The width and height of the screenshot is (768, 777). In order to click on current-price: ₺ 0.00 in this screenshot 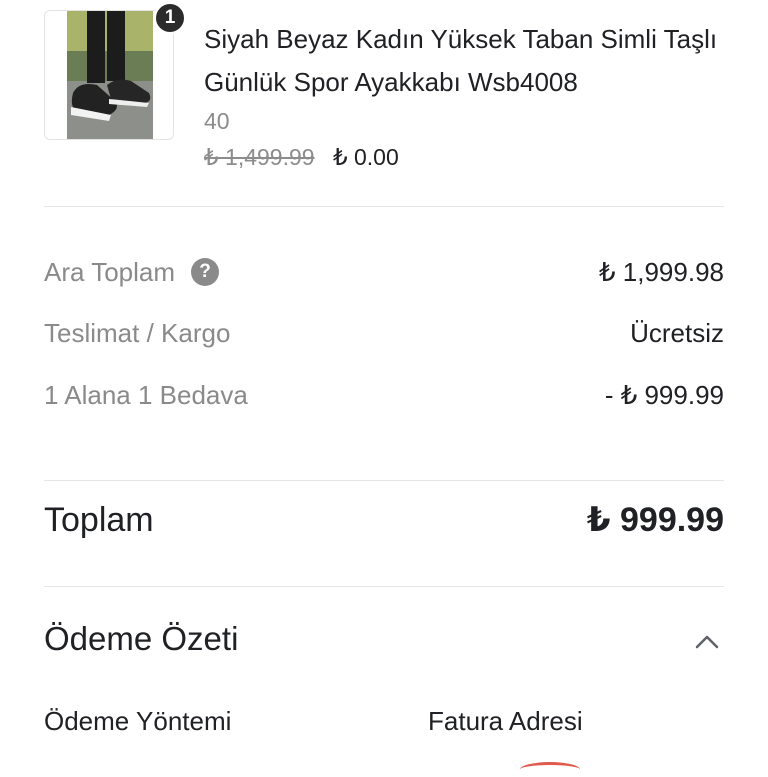, I will do `click(365, 157)`.